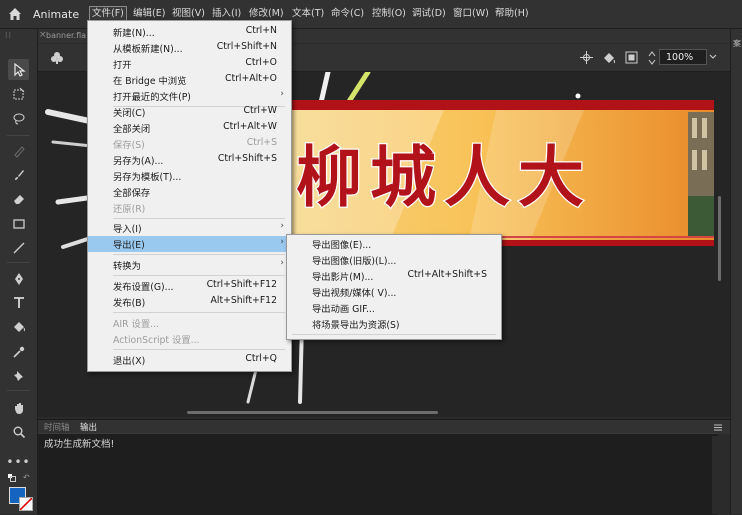 The width and height of the screenshot is (742, 515). Describe the element at coordinates (129, 361) in the screenshot. I see `menu-item-label: 退出(X)` at that location.